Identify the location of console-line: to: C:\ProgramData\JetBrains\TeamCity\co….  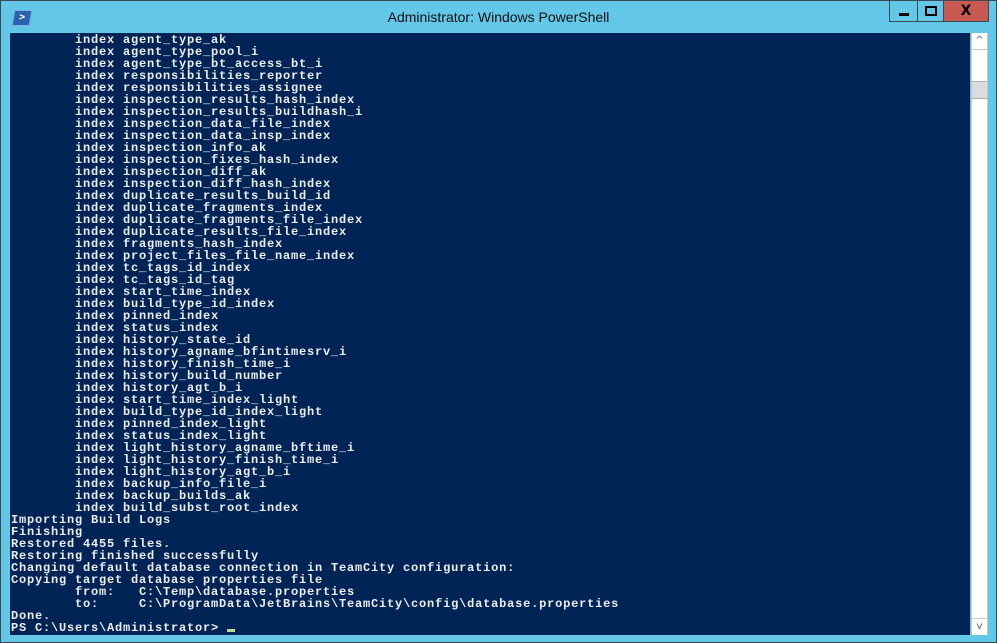
(315, 604).